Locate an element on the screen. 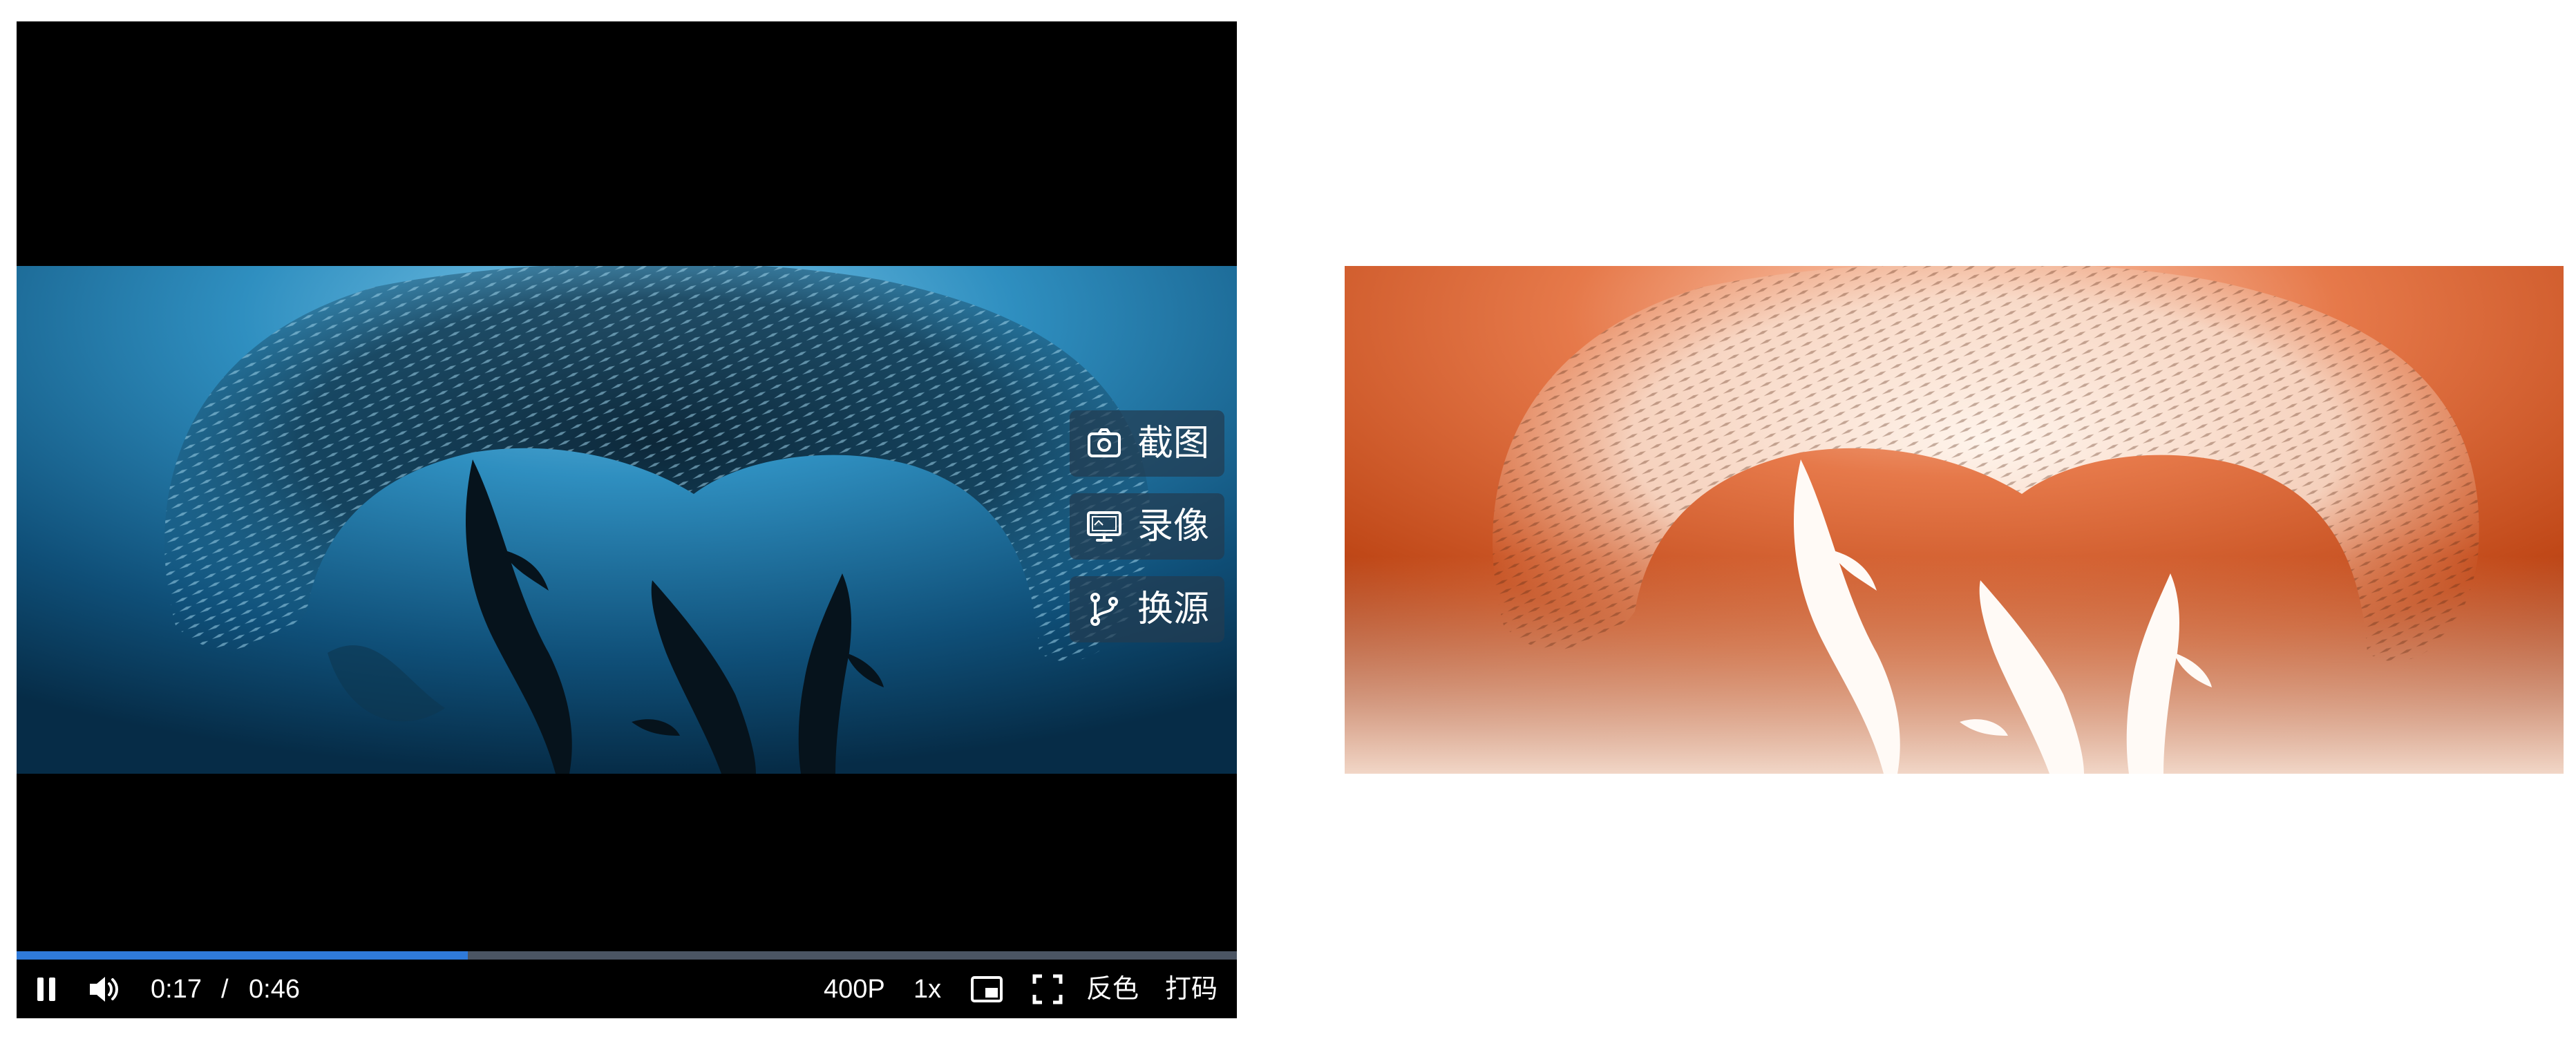 The width and height of the screenshot is (2576, 1039). speed-button: 1x is located at coordinates (927, 989).